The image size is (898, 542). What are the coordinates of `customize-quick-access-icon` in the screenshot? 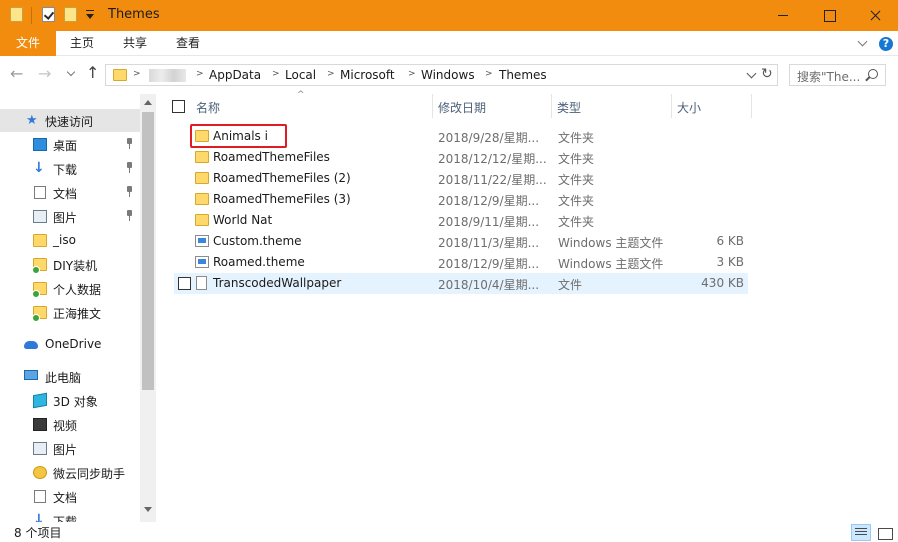 It's located at (90, 15).